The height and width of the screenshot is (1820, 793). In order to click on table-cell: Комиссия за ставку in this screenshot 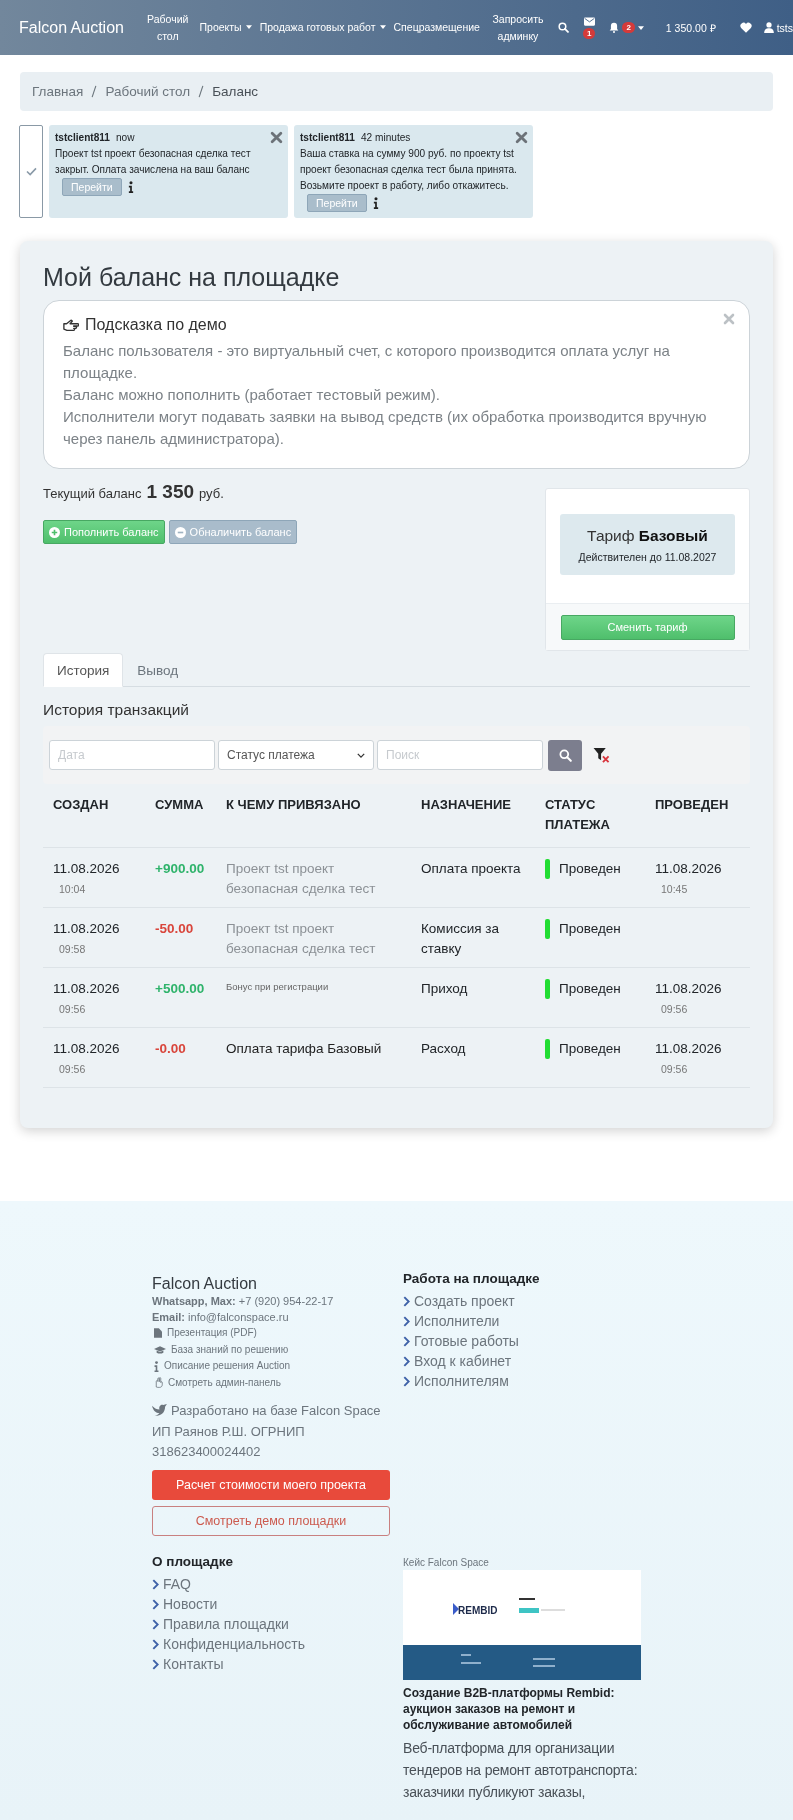, I will do `click(460, 938)`.